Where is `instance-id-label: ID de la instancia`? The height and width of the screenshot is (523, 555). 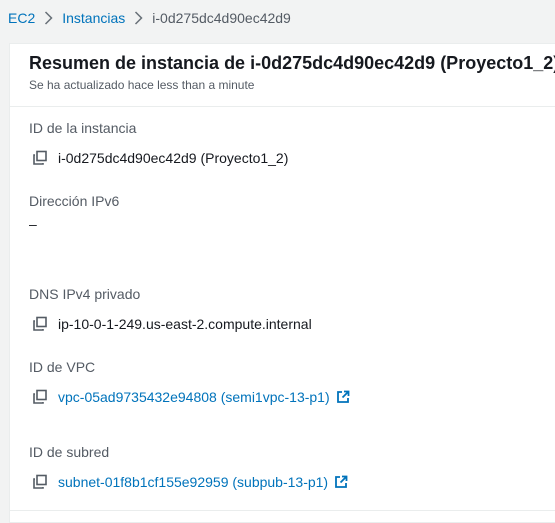 instance-id-label: ID de la instancia is located at coordinates (83, 128).